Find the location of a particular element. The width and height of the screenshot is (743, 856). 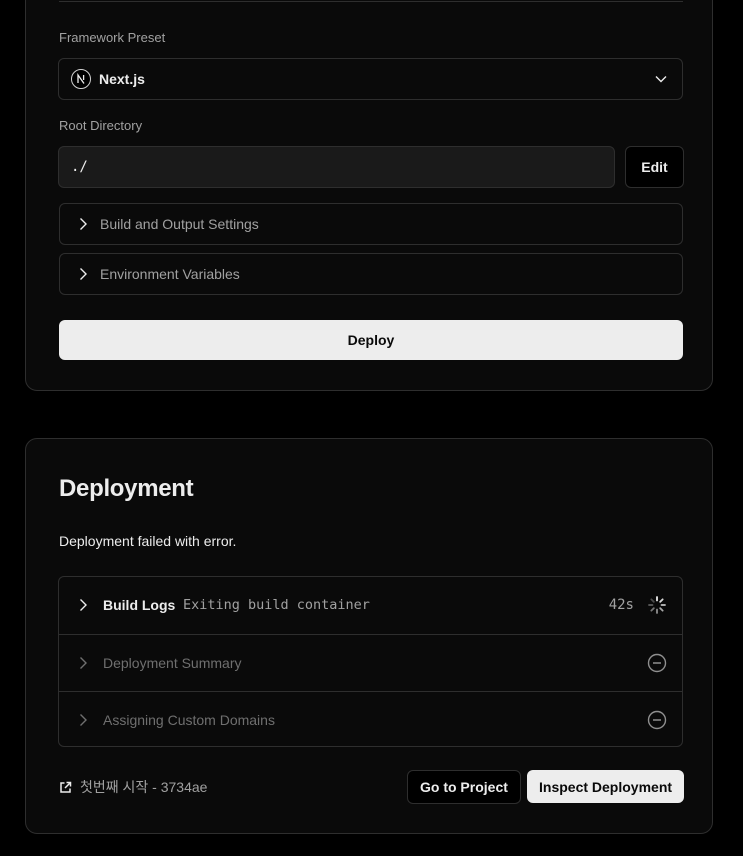

step-deployment-summary: Deployment Summary is located at coordinates (370, 662).